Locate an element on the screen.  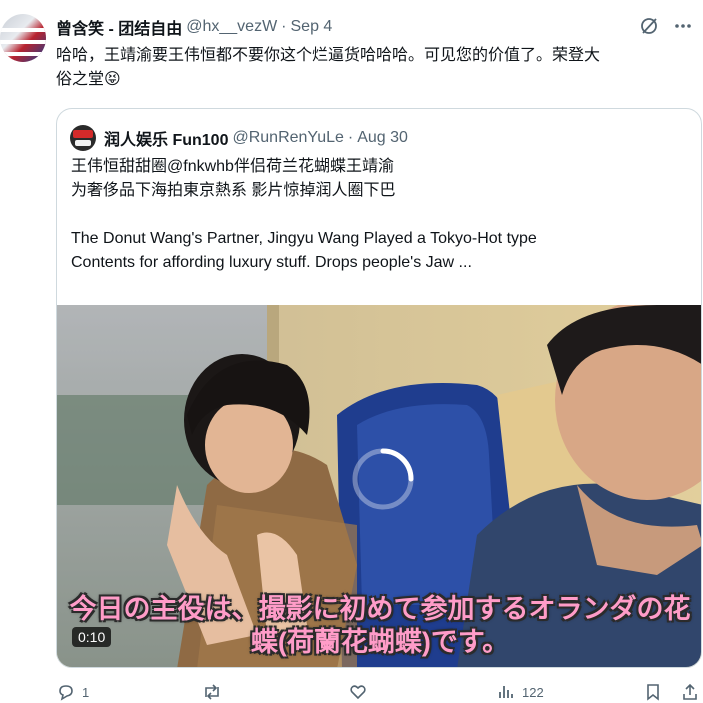
video-subtitle-line: 蝶(荷蘭花蝴蝶)です。 is located at coordinates (380, 642).